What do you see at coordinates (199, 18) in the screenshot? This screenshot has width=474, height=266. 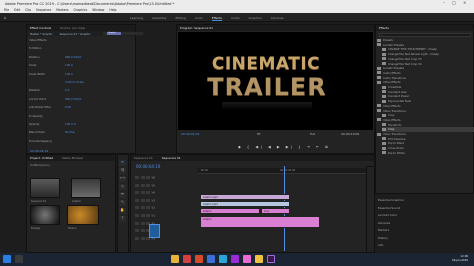 I see `workspace-tab-color: Color` at bounding box center [199, 18].